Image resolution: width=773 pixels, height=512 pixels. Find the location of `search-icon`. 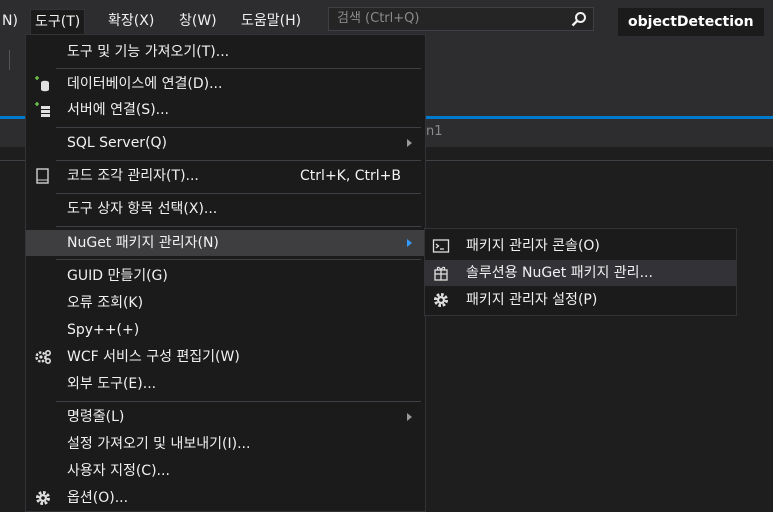

search-icon is located at coordinates (579, 19).